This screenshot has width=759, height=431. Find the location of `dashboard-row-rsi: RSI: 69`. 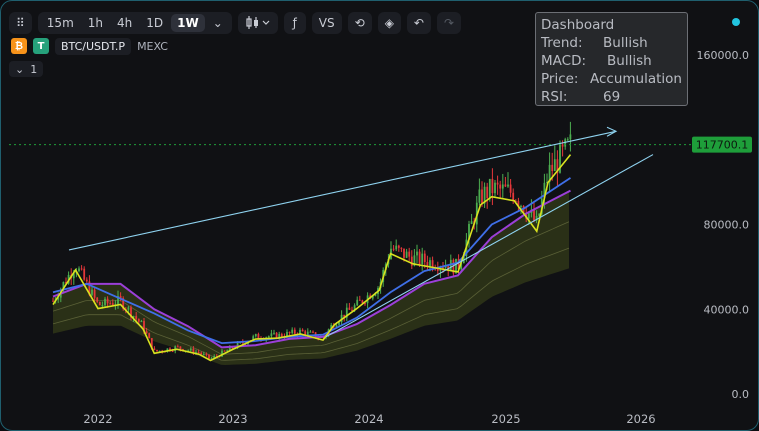

dashboard-row-rsi: RSI: 69 is located at coordinates (611, 97).